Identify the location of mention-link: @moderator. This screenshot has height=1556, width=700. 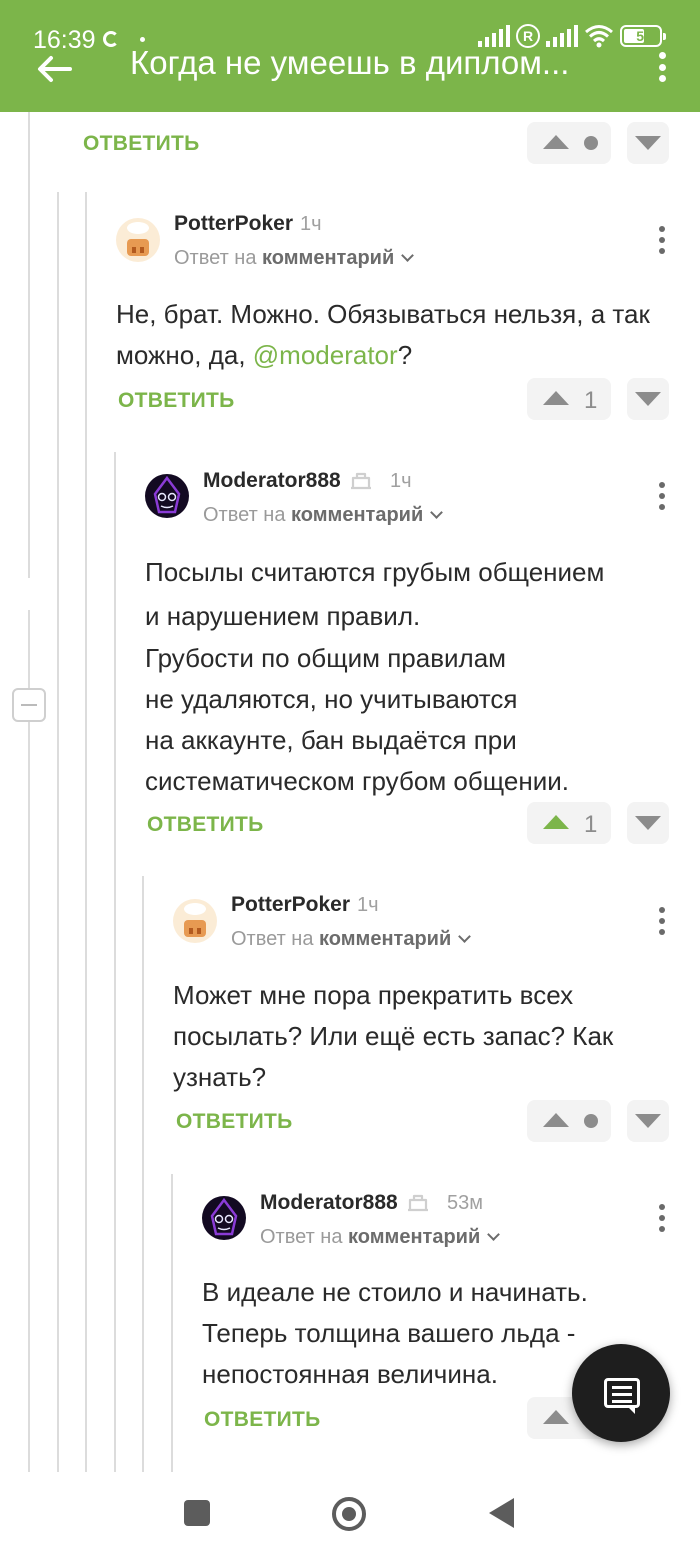
(325, 355).